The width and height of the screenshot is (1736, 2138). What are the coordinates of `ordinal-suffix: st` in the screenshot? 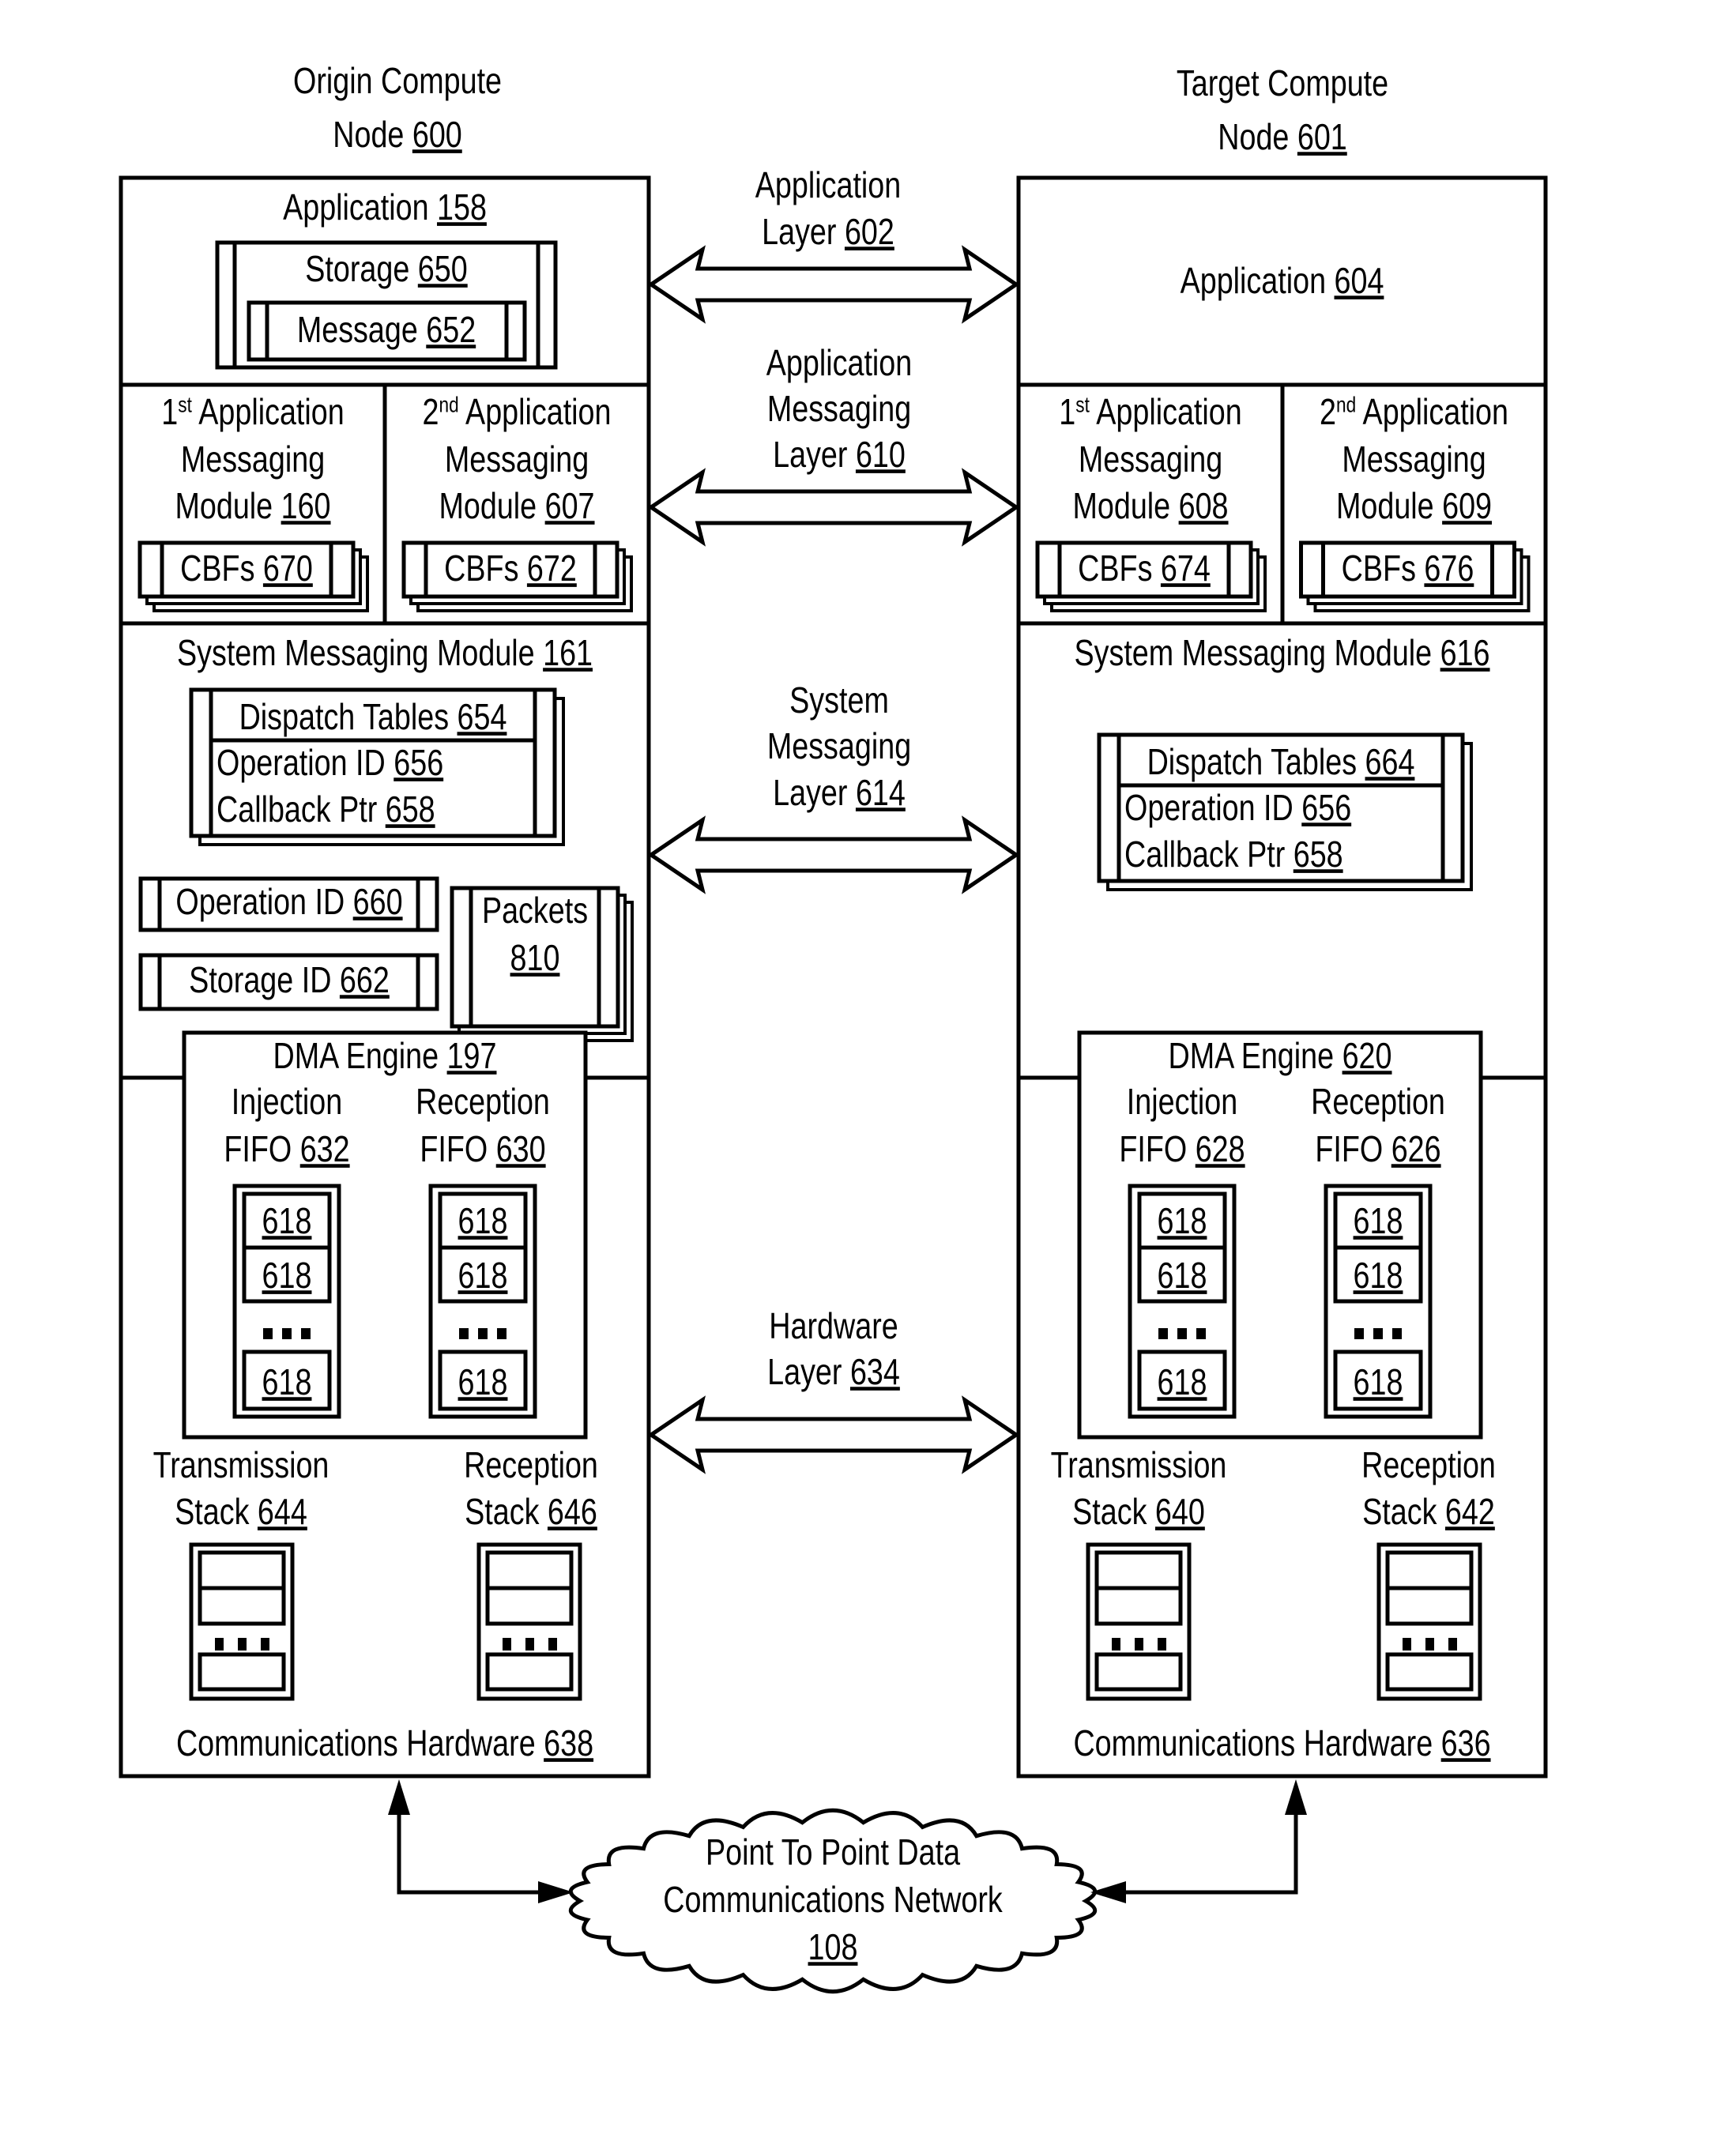 It's located at (185, 405).